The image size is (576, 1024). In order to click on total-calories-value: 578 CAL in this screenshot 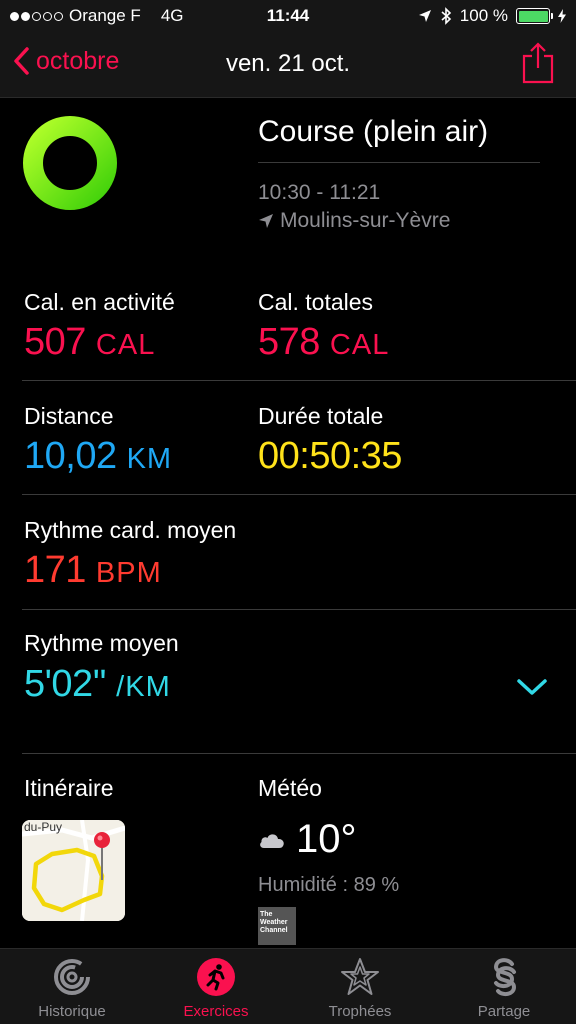, I will do `click(323, 342)`.